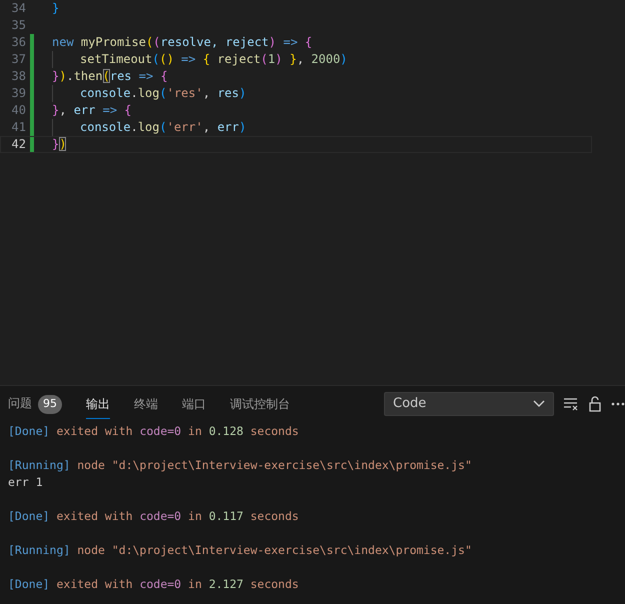 This screenshot has height=604, width=625. I want to click on panel-tab: 问题 95, so click(35, 404).